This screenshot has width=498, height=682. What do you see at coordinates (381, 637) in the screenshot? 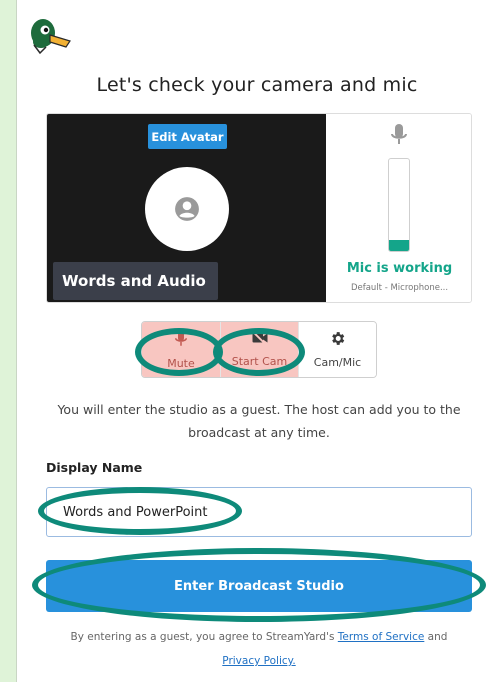
I see `terms-of-service-link: Terms of Service` at bounding box center [381, 637].